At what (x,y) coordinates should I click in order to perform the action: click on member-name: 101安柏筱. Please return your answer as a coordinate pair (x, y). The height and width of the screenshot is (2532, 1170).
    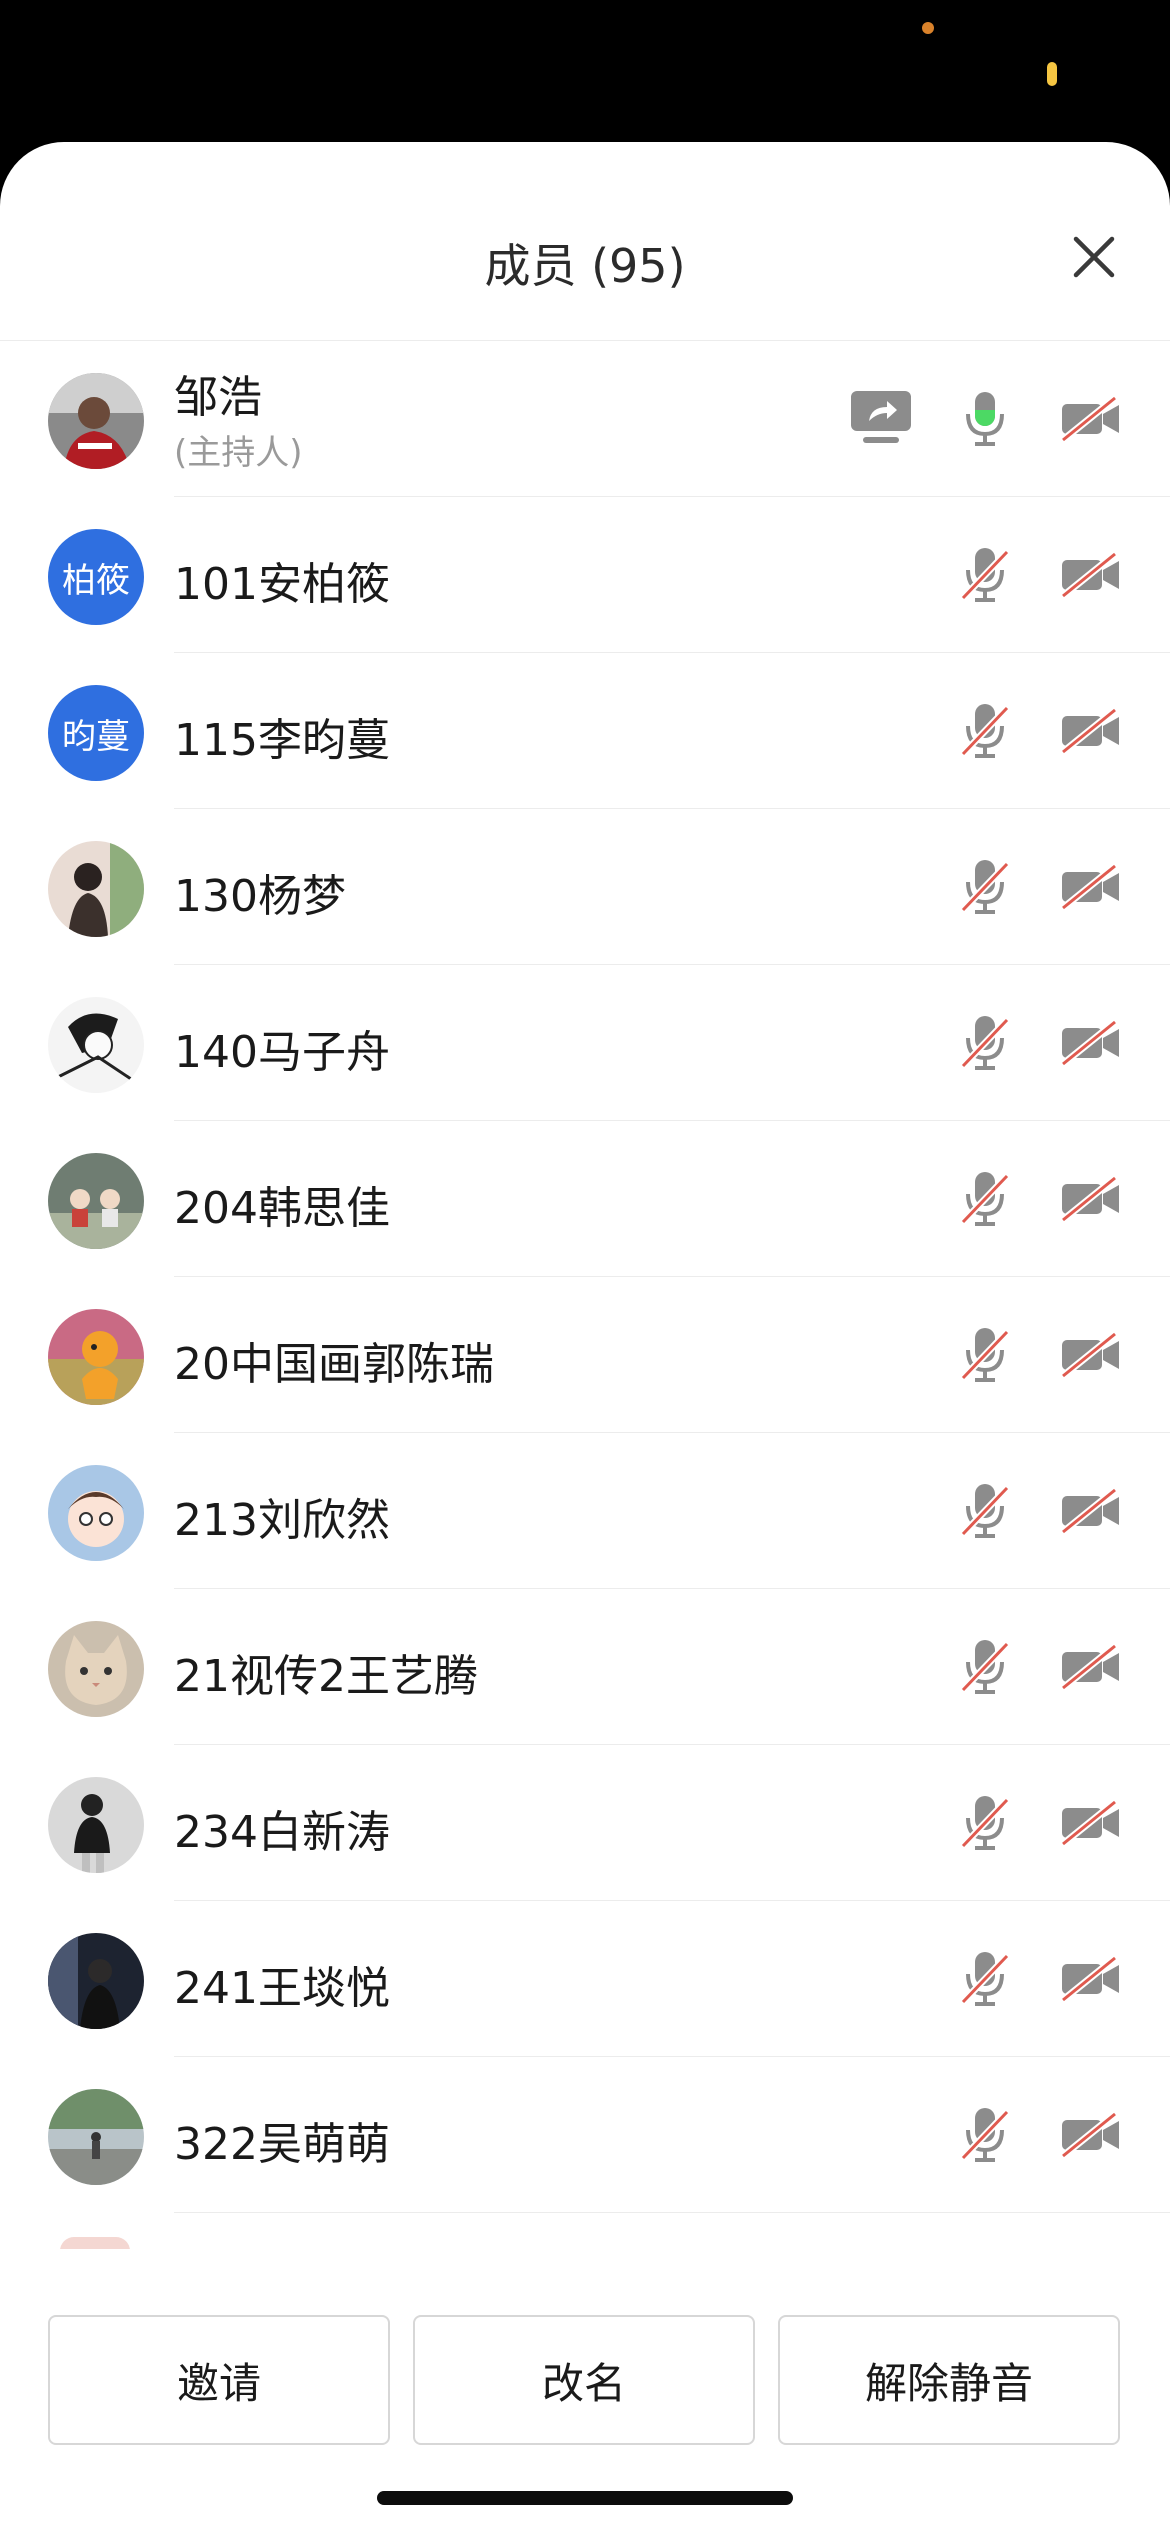
    Looking at the image, I should click on (282, 584).